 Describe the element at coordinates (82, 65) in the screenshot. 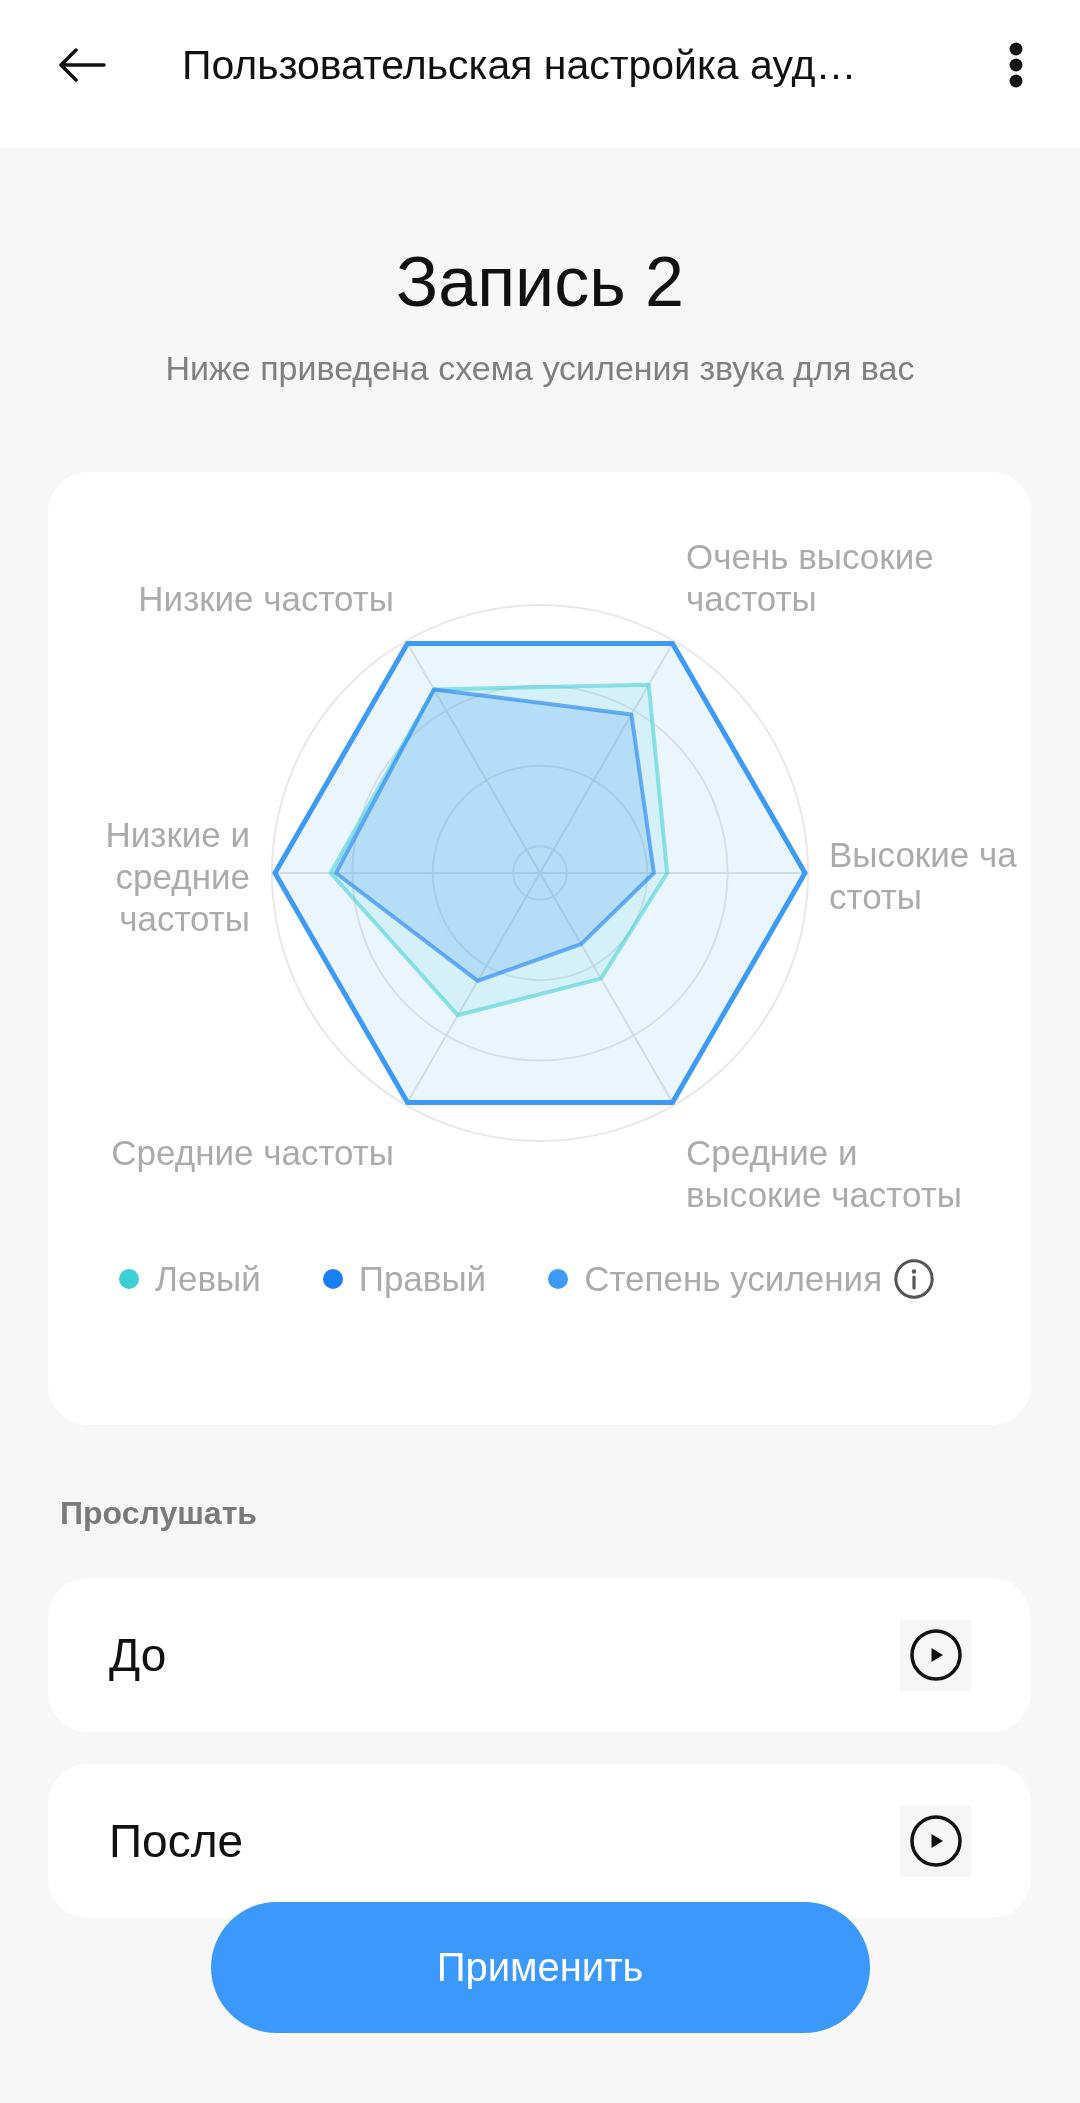

I see `back-arrow-icon` at that location.